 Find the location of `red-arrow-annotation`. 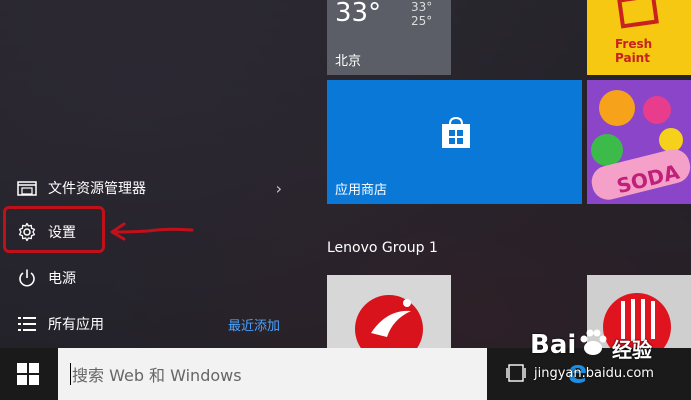

red-arrow-annotation is located at coordinates (152, 231).